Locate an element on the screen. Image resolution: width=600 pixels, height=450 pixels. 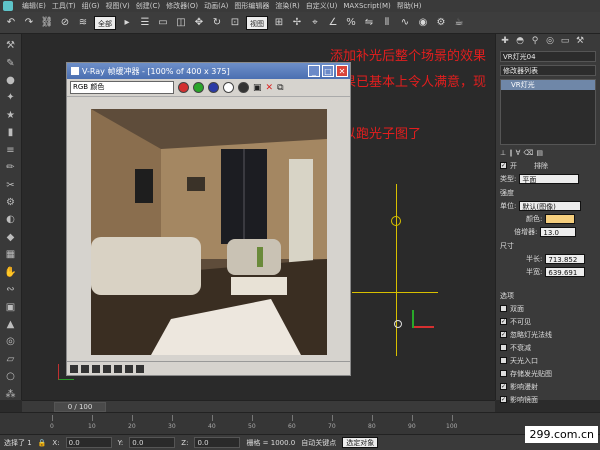
bind-spacewarp-icon: ≋ is located at coordinates (83, 23).